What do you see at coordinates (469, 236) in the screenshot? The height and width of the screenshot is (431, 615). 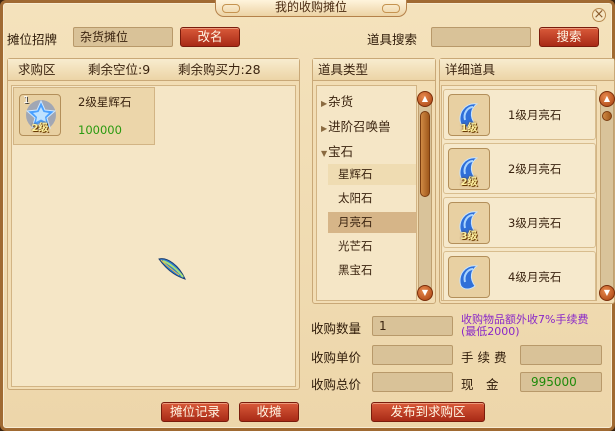 I see `detail-item-level: 3级` at bounding box center [469, 236].